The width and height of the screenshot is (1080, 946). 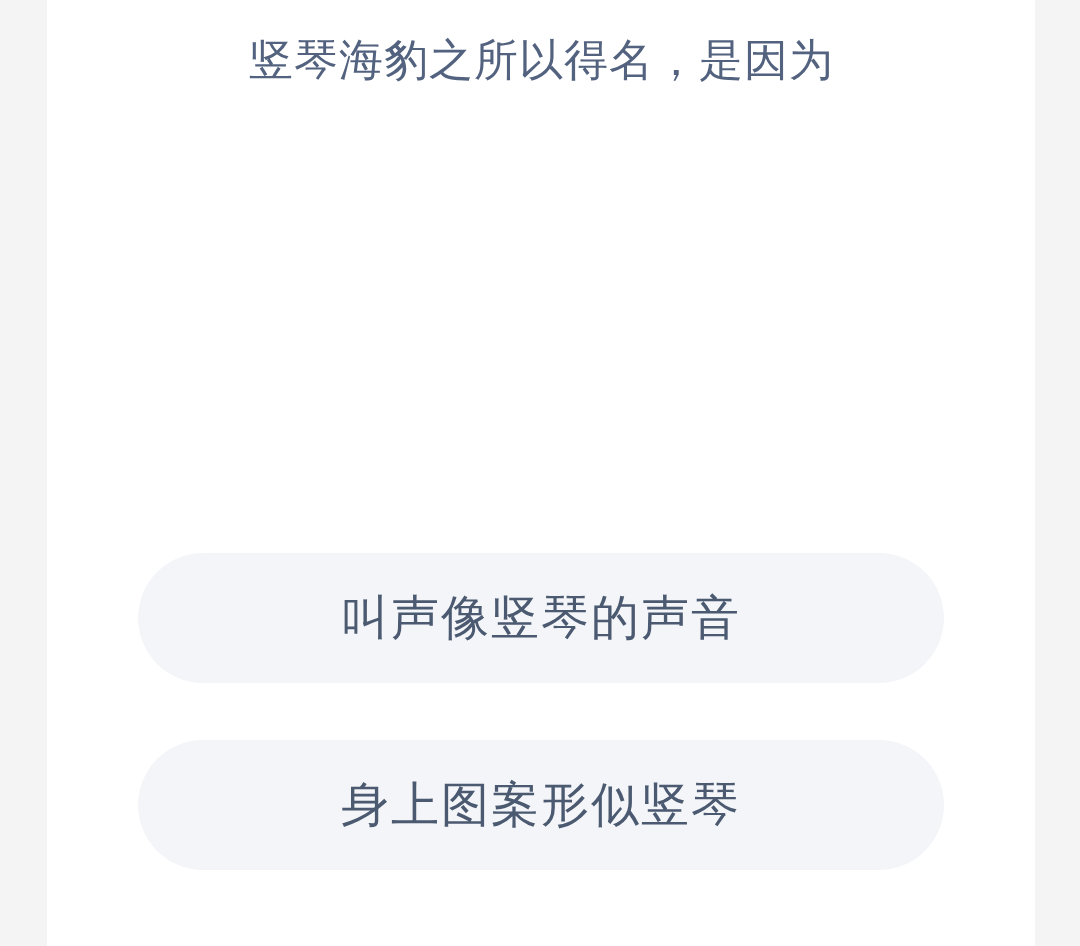 I want to click on answer-option: 身上图案形似竖琴, so click(x=541, y=805).